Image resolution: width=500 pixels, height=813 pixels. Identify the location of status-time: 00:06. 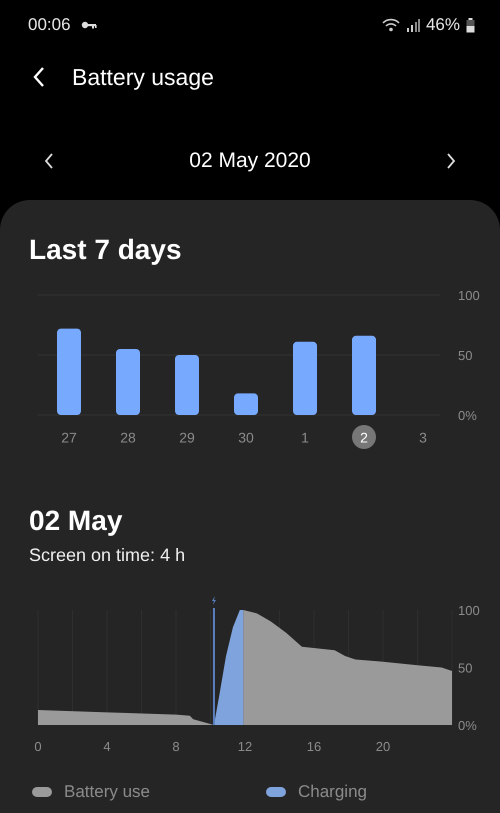
(49, 25).